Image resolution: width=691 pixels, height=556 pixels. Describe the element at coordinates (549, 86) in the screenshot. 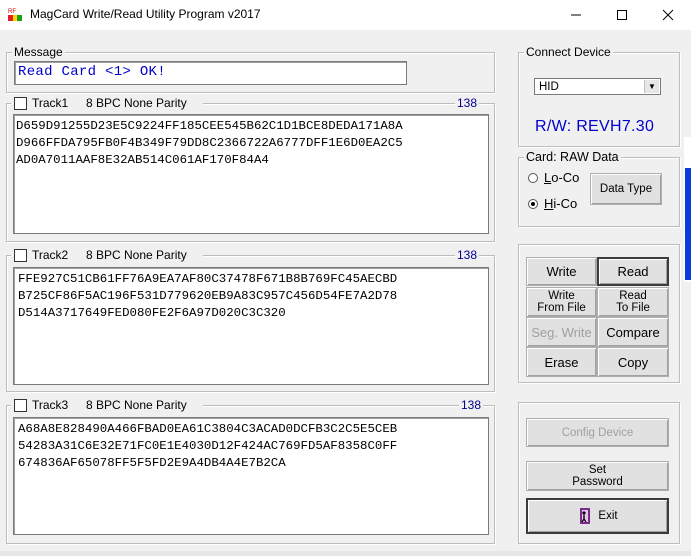

I see `device-select-value: HID` at that location.